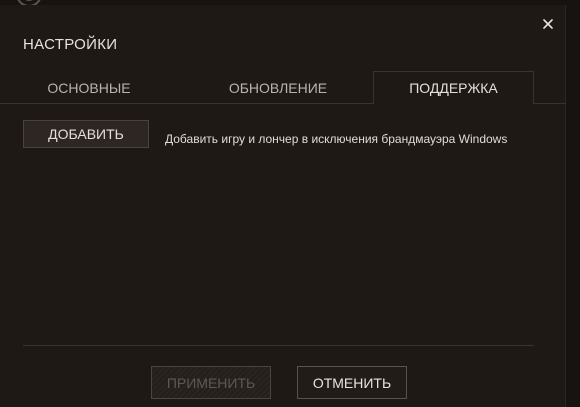 Image resolution: width=580 pixels, height=407 pixels. I want to click on tab-general: ОСНОВНЫЕ, so click(89, 87).